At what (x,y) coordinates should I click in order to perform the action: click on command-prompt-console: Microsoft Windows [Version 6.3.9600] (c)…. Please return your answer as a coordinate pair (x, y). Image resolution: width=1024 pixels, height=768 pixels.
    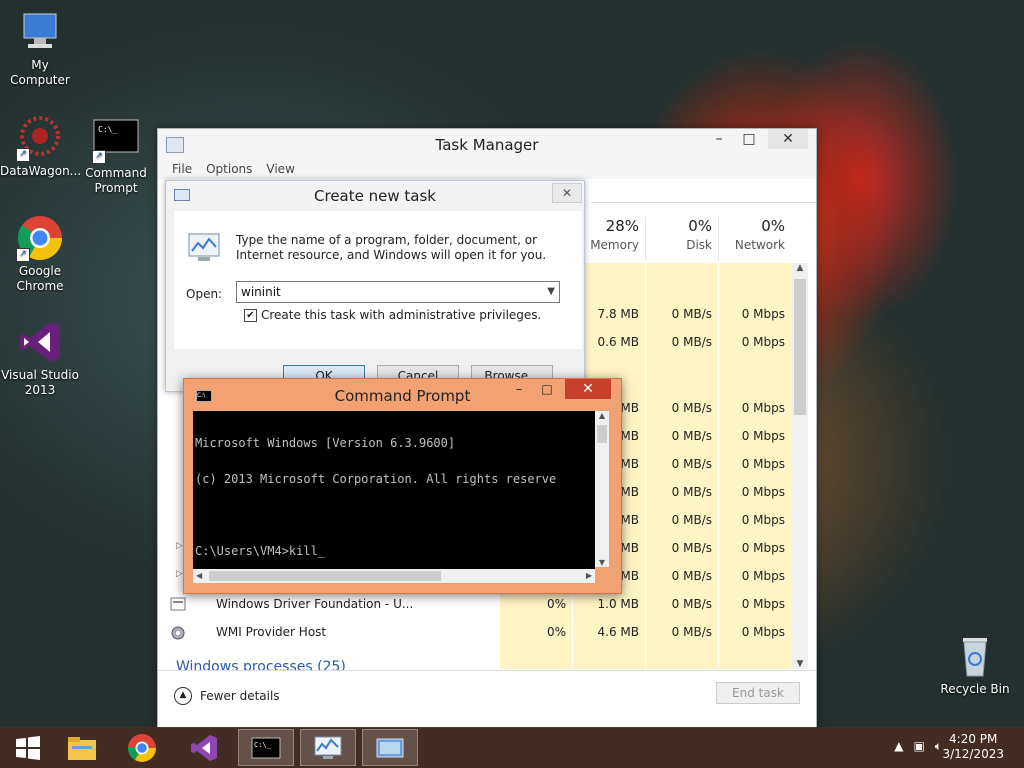
    Looking at the image, I should click on (394, 490).